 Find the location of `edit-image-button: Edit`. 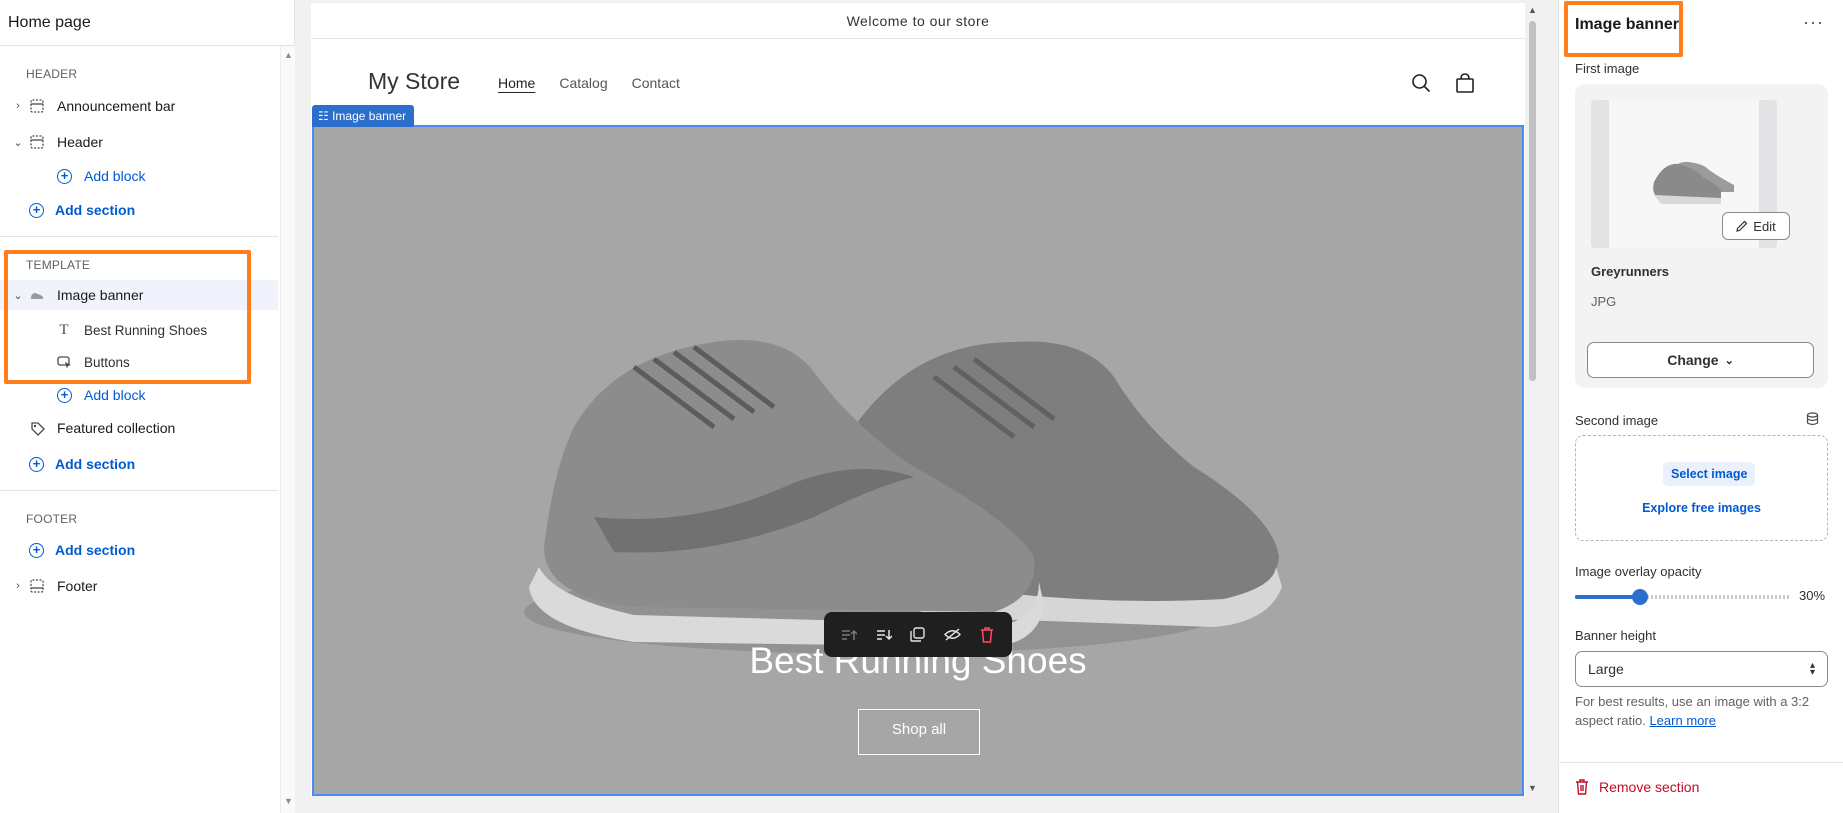

edit-image-button: Edit is located at coordinates (1756, 226).